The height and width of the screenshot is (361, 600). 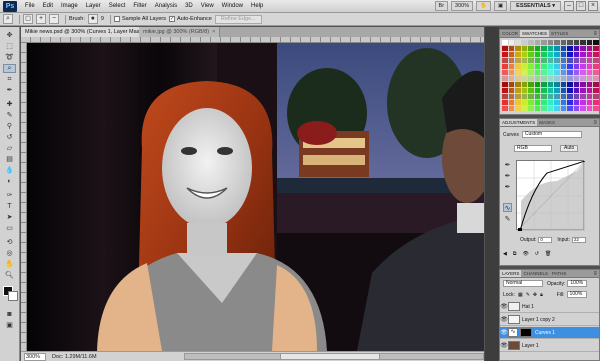 What do you see at coordinates (9, 253) in the screenshot?
I see `3d-orbit-tool-icon: ◎` at bounding box center [9, 253].